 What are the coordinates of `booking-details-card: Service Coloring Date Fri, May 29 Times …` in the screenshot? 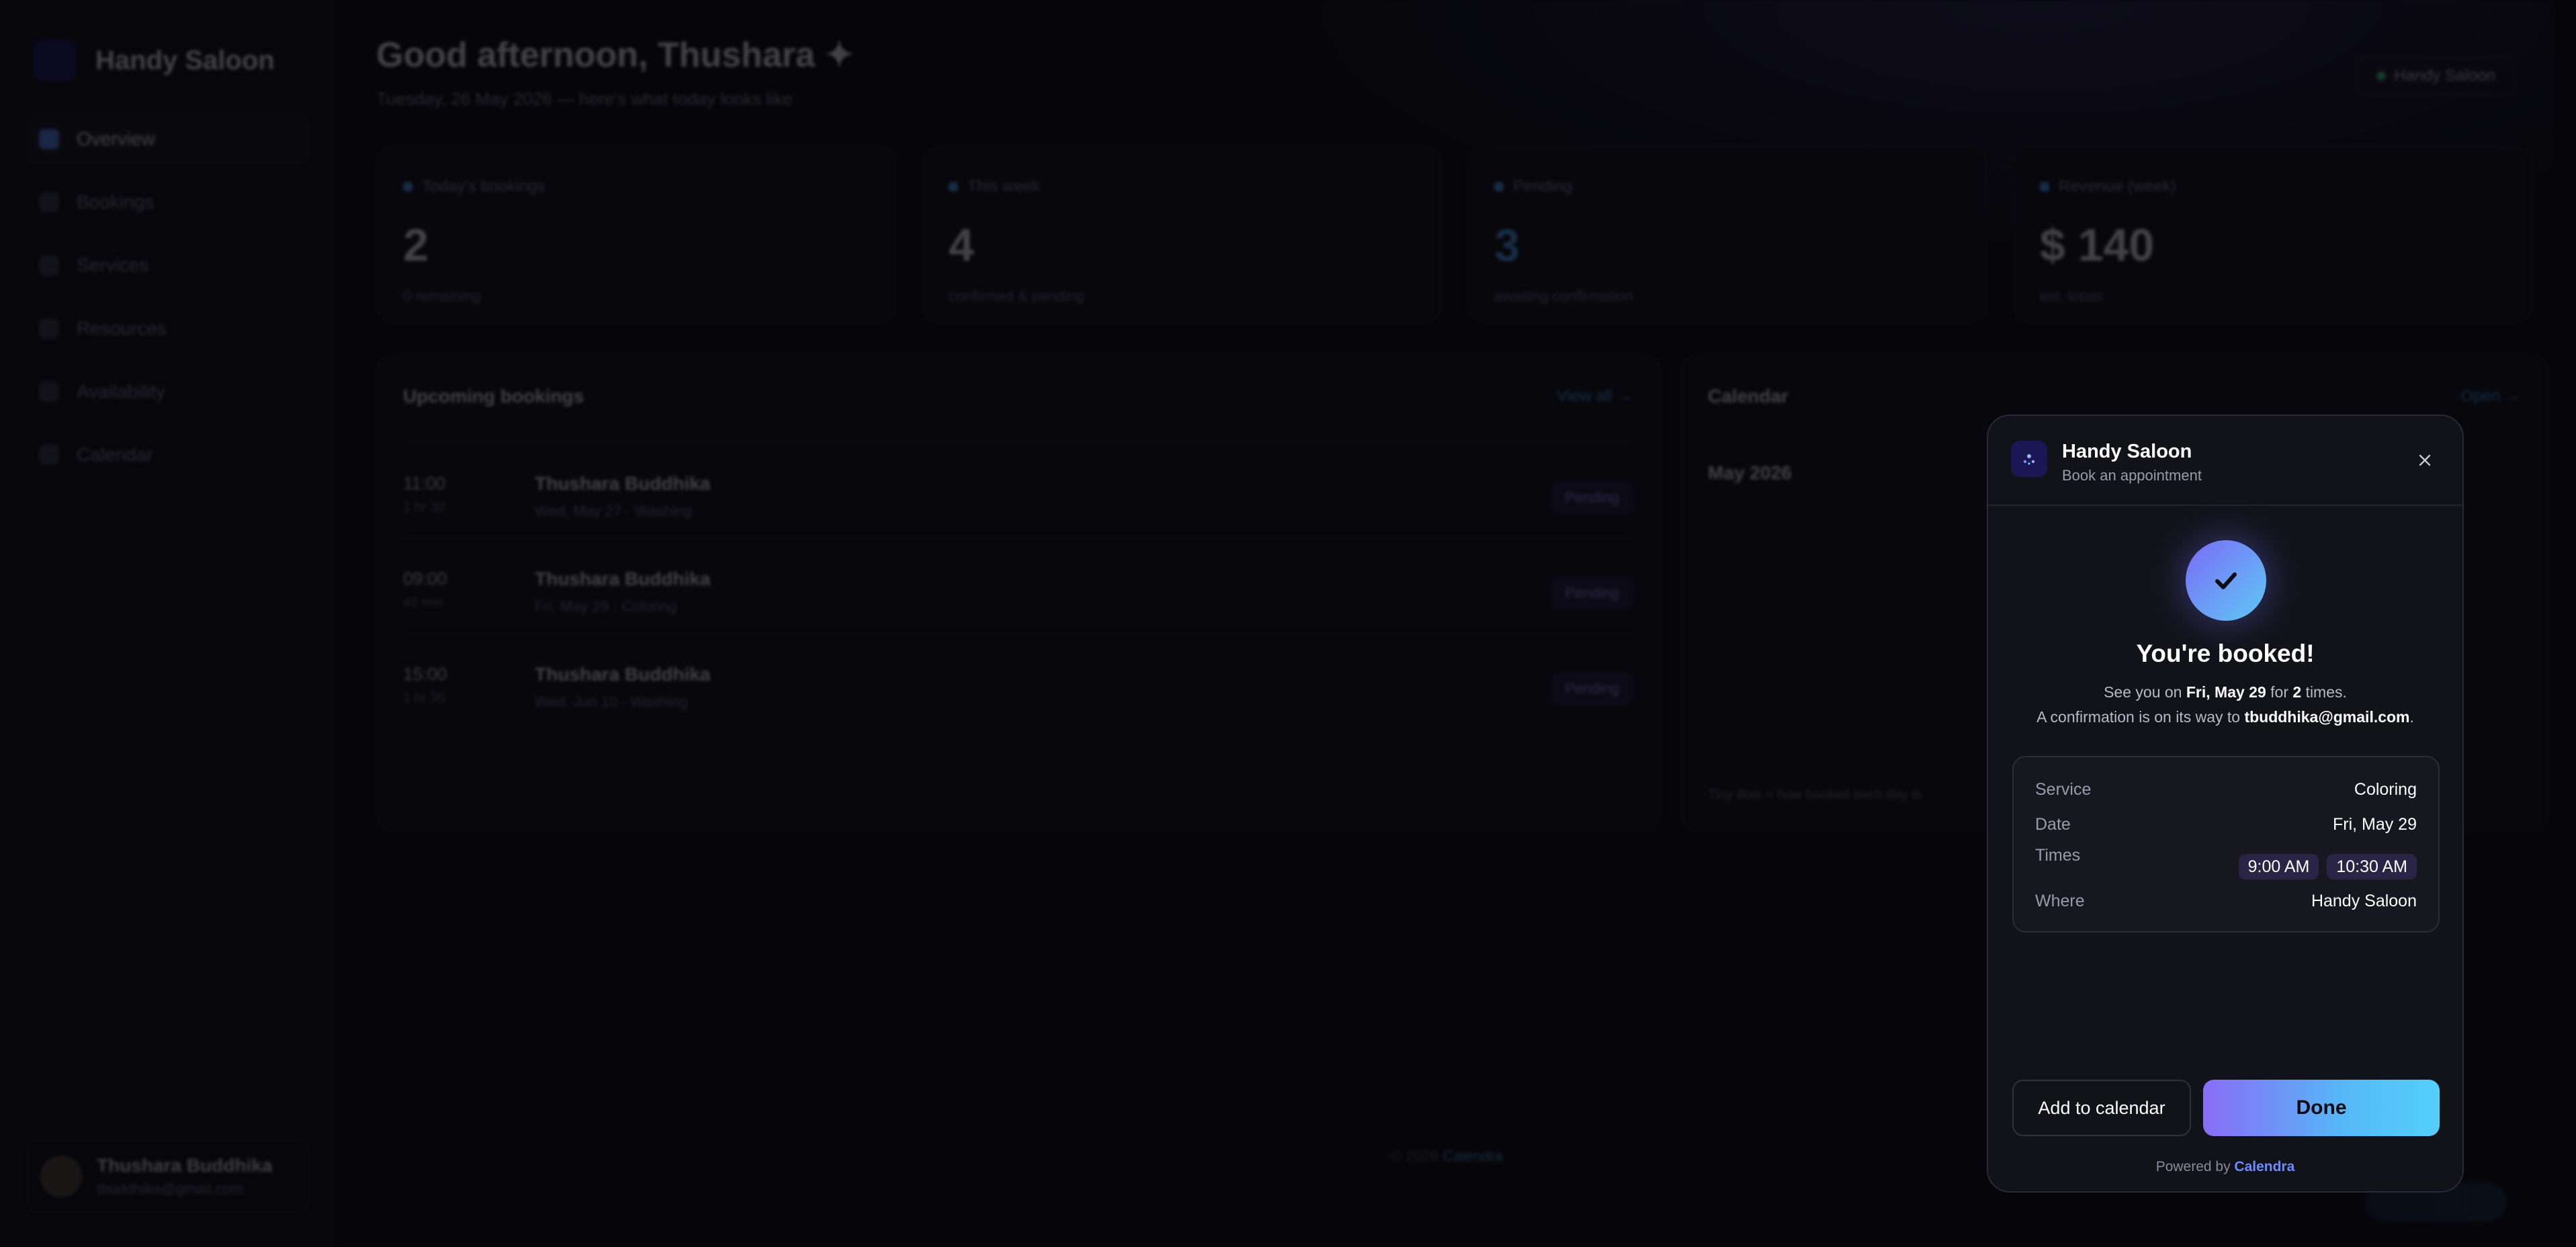 It's located at (2226, 844).